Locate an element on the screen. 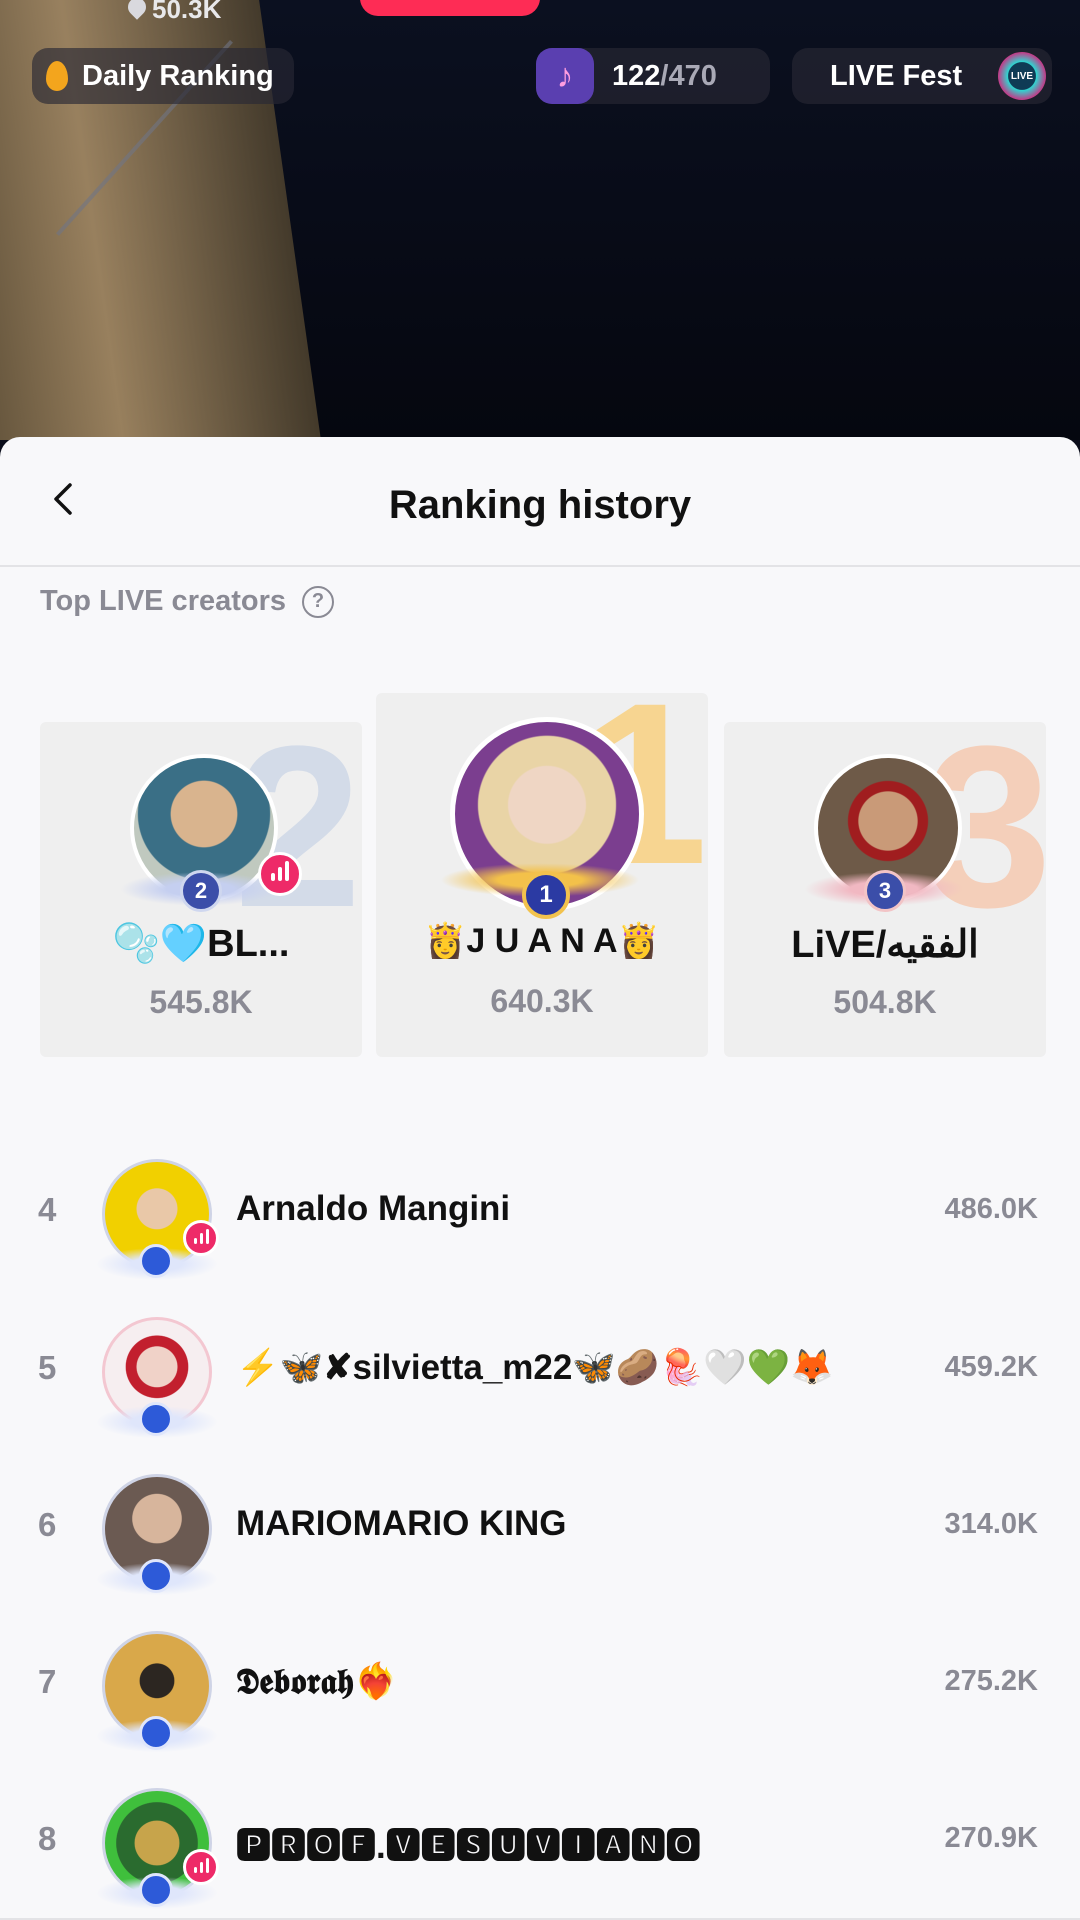  progress-chip: ♪ 122/470 is located at coordinates (653, 76).